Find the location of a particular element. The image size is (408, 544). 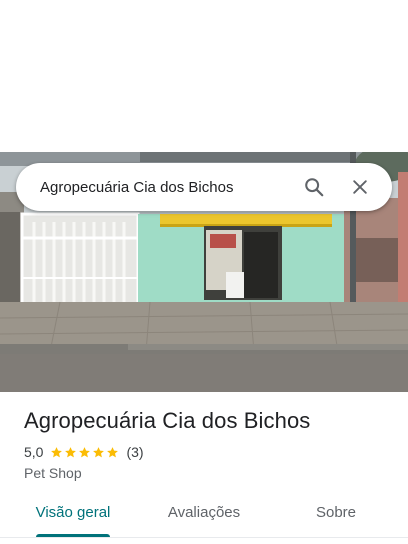

place-tabs: Visão geral Avaliações Sobre is located at coordinates (204, 516).